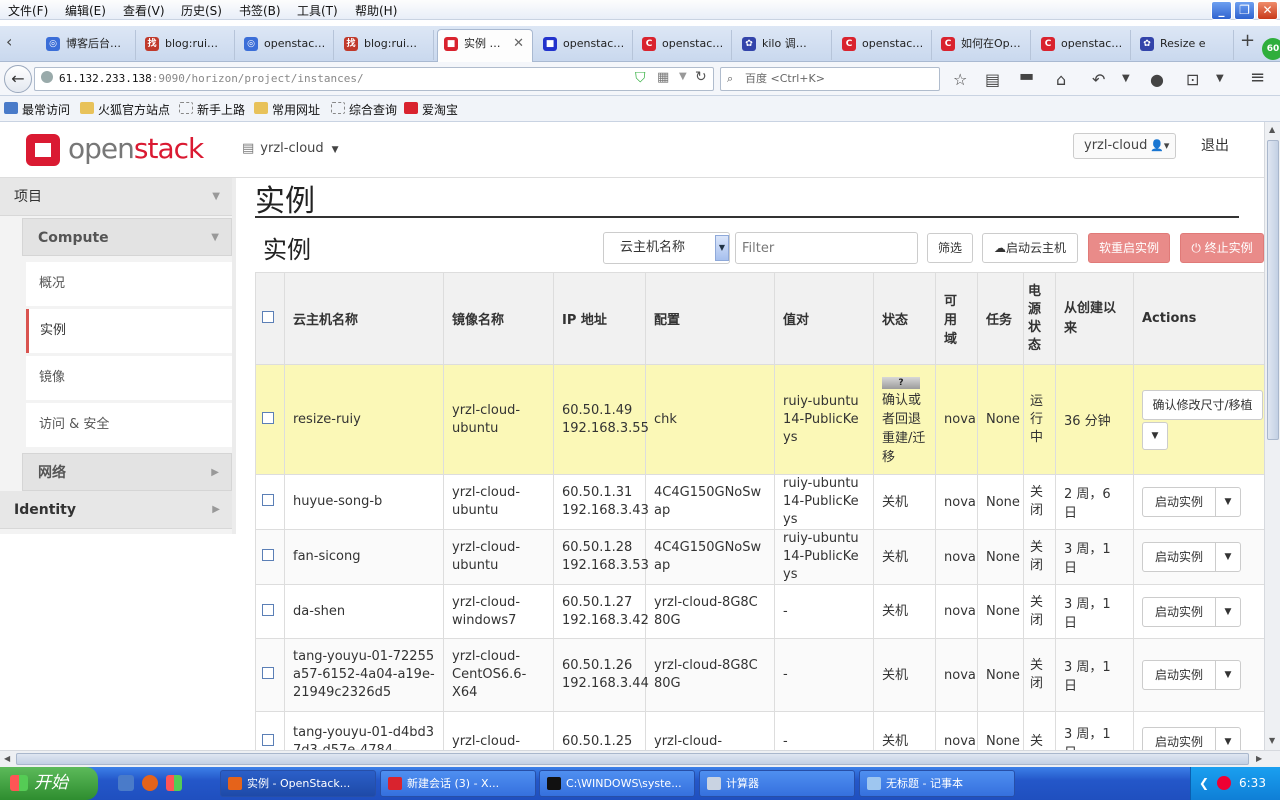 The width and height of the screenshot is (1280, 800). What do you see at coordinates (126, 783) in the screenshot?
I see `show-desktop-icon` at bounding box center [126, 783].